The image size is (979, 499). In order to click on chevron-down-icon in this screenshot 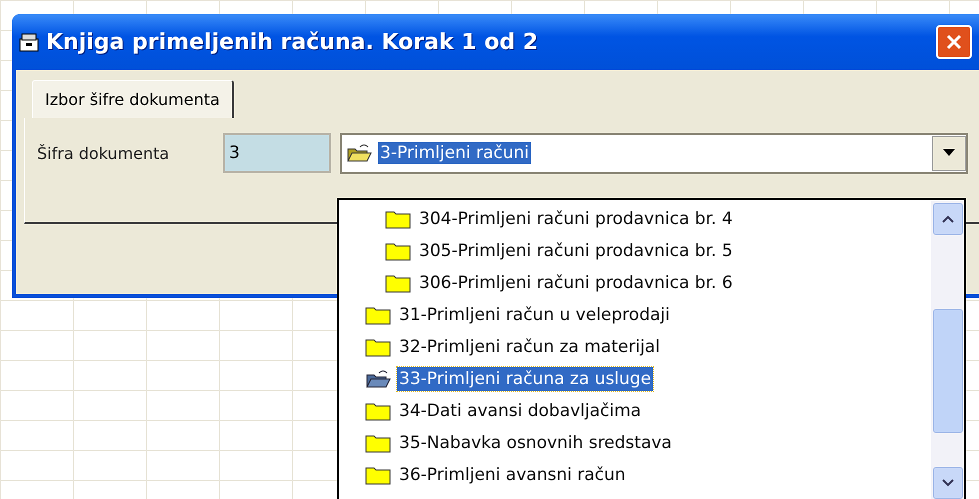, I will do `click(948, 483)`.